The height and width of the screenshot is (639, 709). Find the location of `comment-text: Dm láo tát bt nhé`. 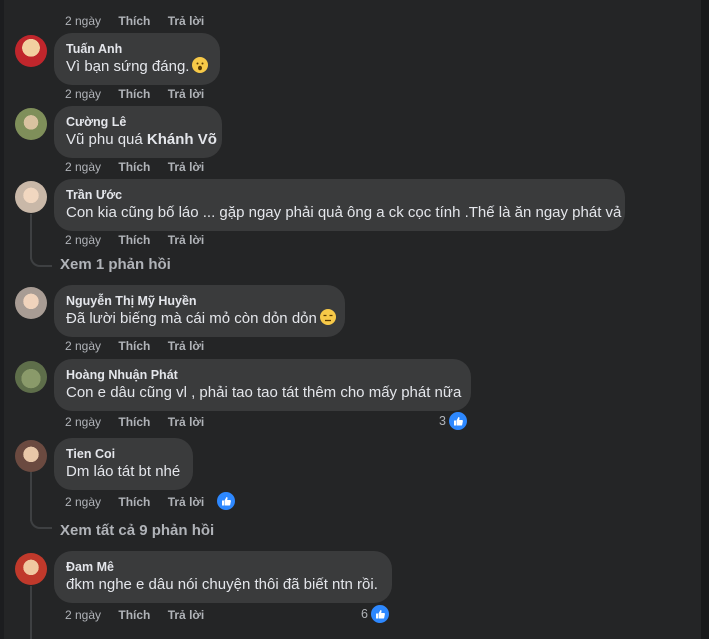

comment-text: Dm láo tát bt nhé is located at coordinates (123, 471).